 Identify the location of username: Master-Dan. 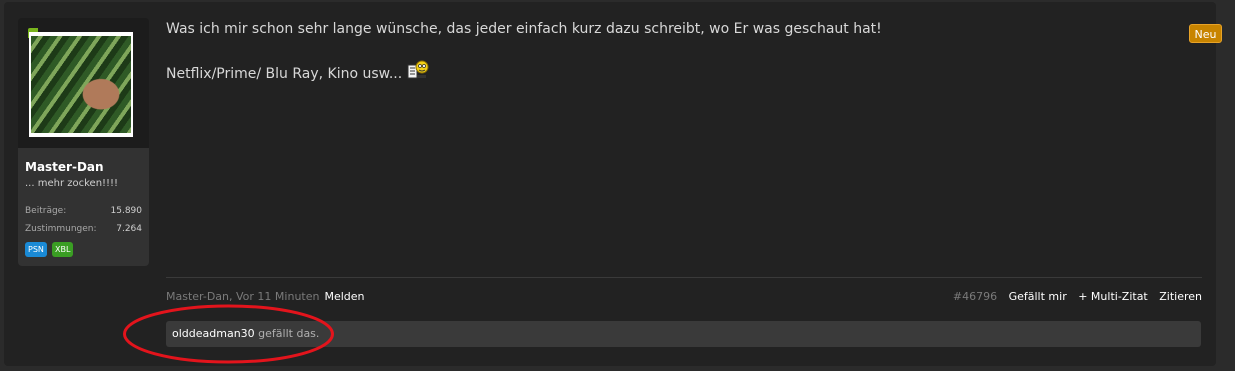
(64, 167).